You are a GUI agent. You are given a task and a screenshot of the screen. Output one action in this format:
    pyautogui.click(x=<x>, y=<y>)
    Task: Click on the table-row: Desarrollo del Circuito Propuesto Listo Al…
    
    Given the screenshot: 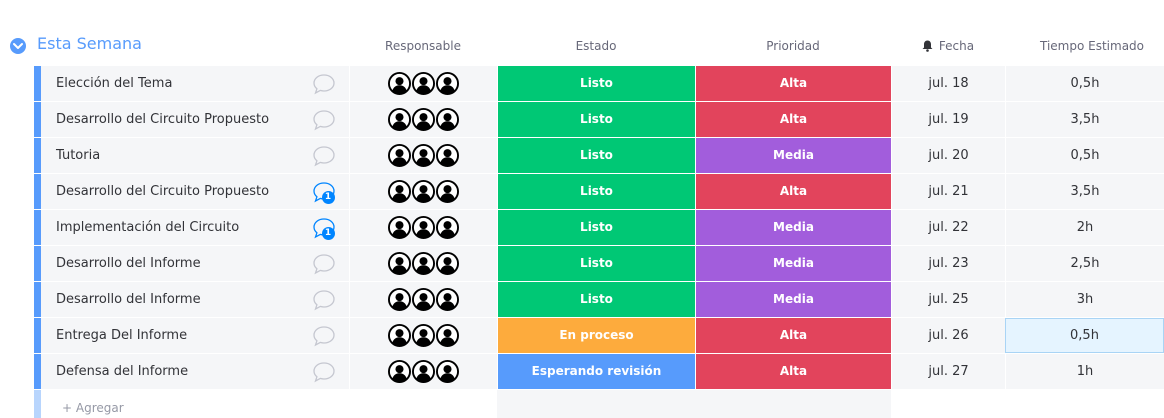 What is the action you would take?
    pyautogui.click(x=599, y=120)
    